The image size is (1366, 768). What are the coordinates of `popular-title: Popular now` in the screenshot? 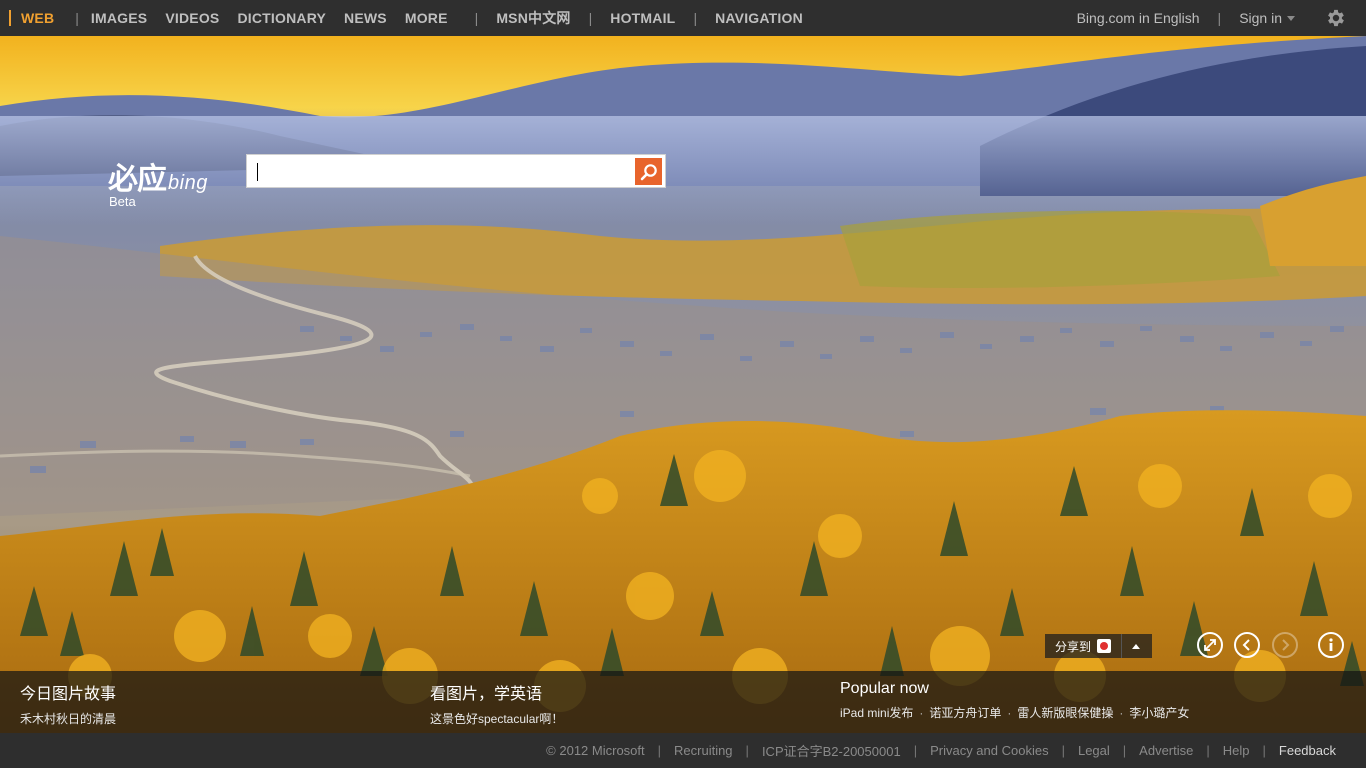 It's located at (884, 688).